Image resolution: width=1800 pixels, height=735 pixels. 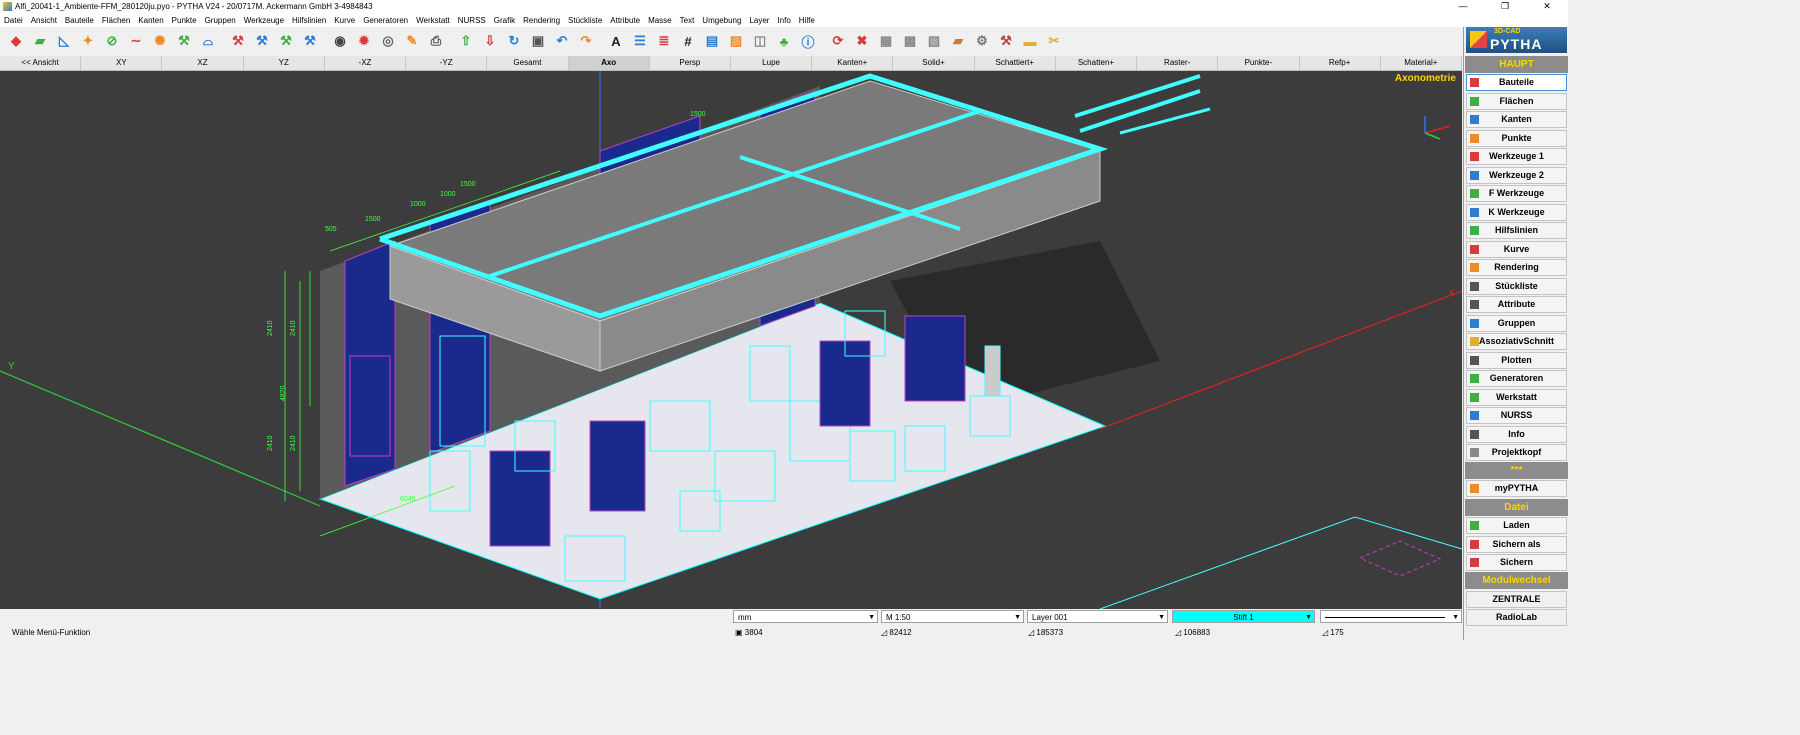 What do you see at coordinates (1516, 360) in the screenshot?
I see `panel-item-15: Plotten` at bounding box center [1516, 360].